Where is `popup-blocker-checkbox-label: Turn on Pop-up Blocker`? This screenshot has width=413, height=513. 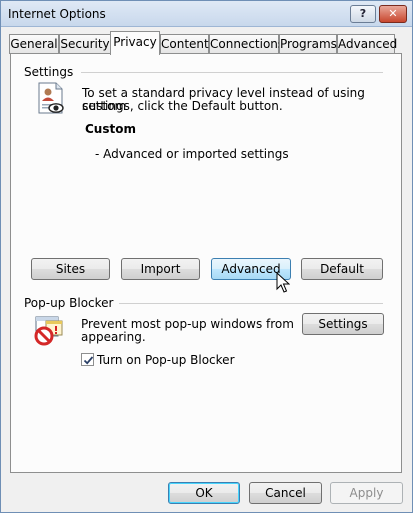
popup-blocker-checkbox-label: Turn on Pop-up Blocker is located at coordinates (166, 360).